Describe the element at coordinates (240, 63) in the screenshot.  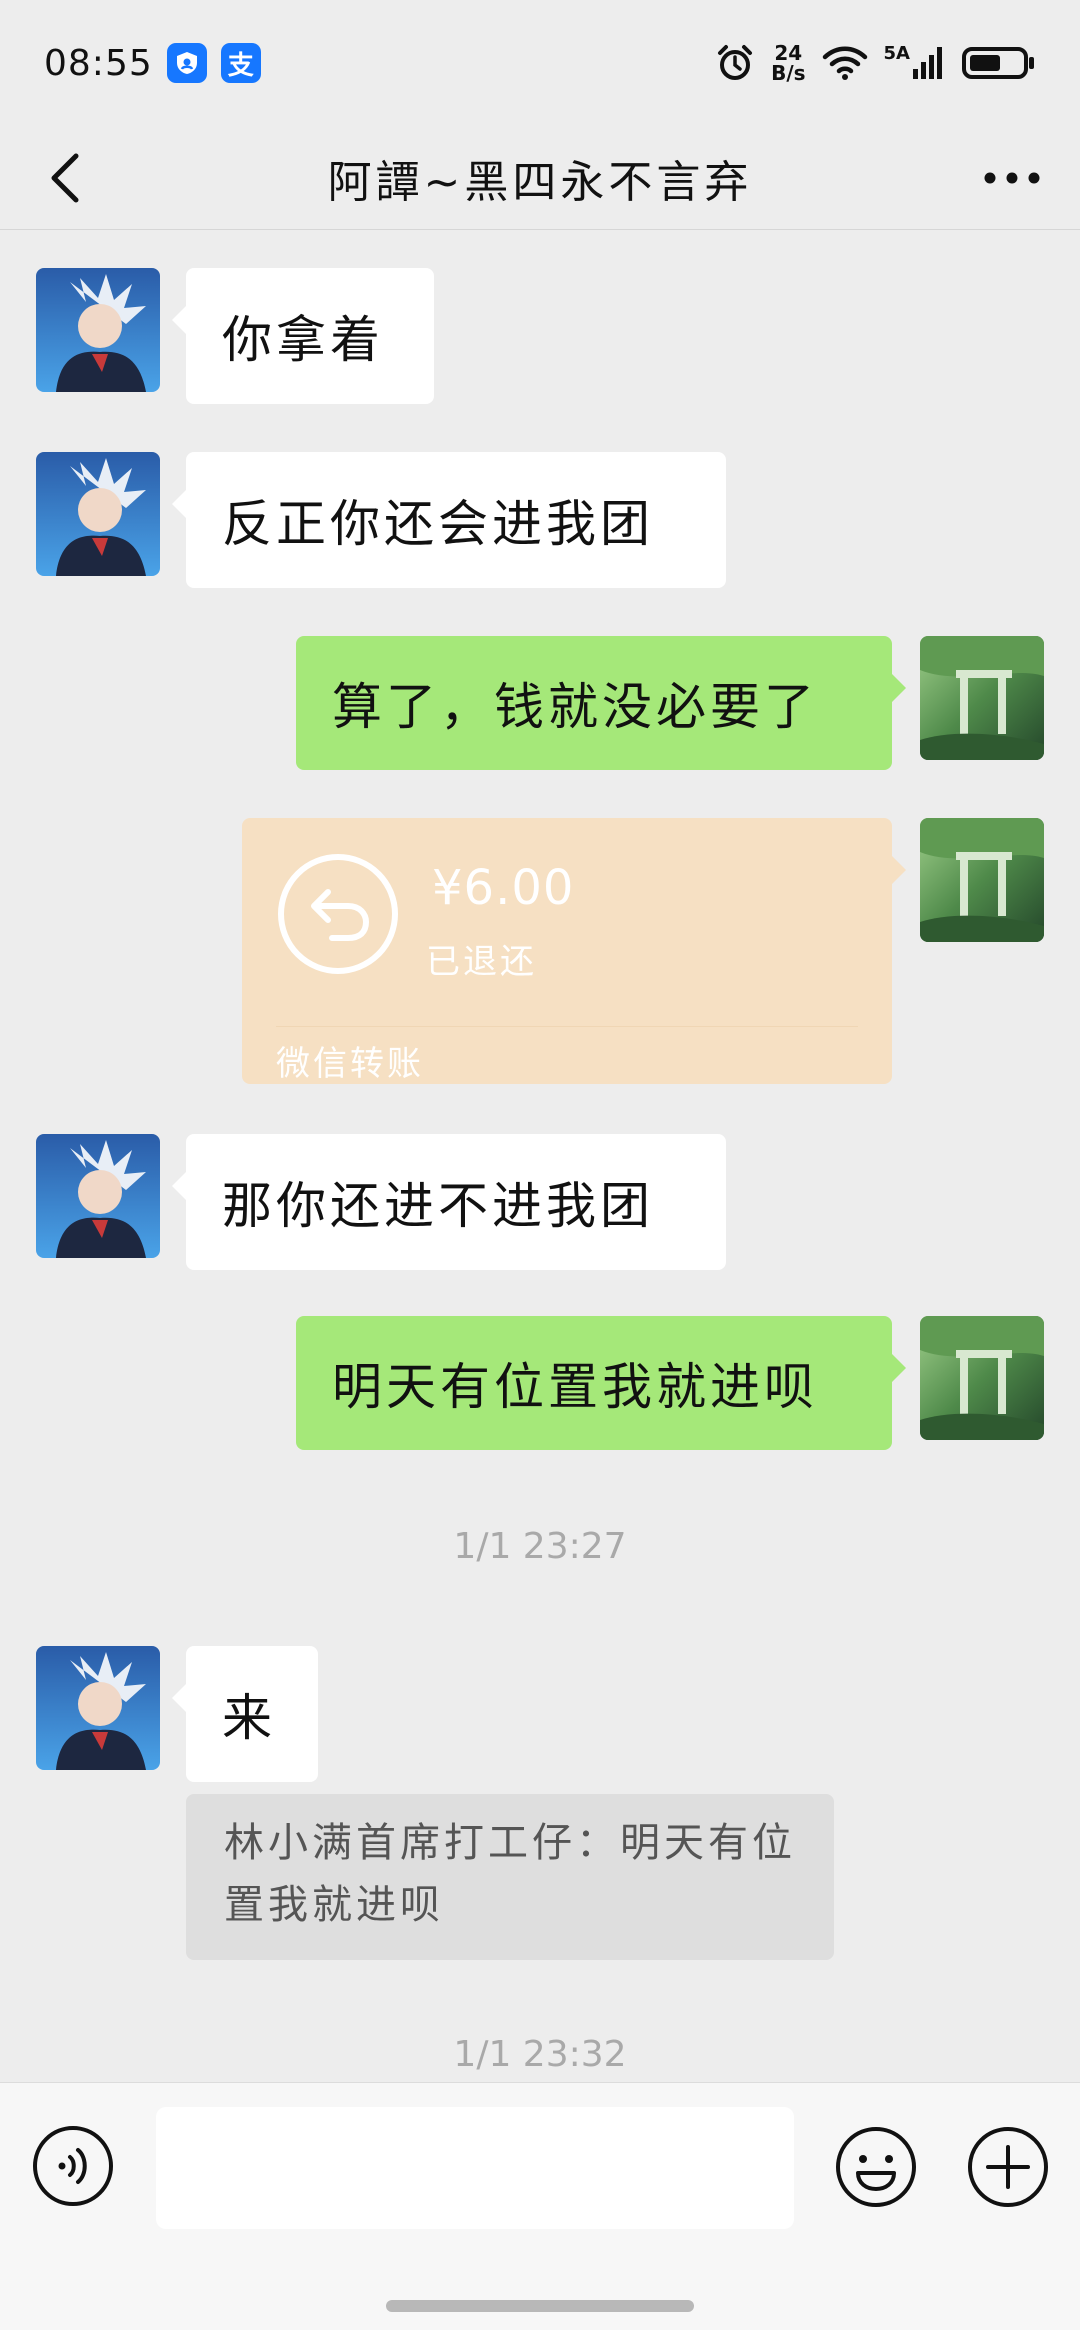
I see `alipay-icon: 支` at that location.